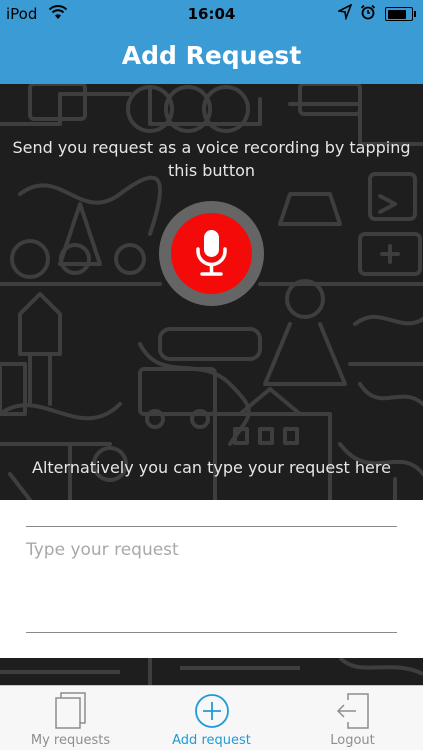  Describe the element at coordinates (344, 13) in the screenshot. I see `location-arrow-icon` at that location.